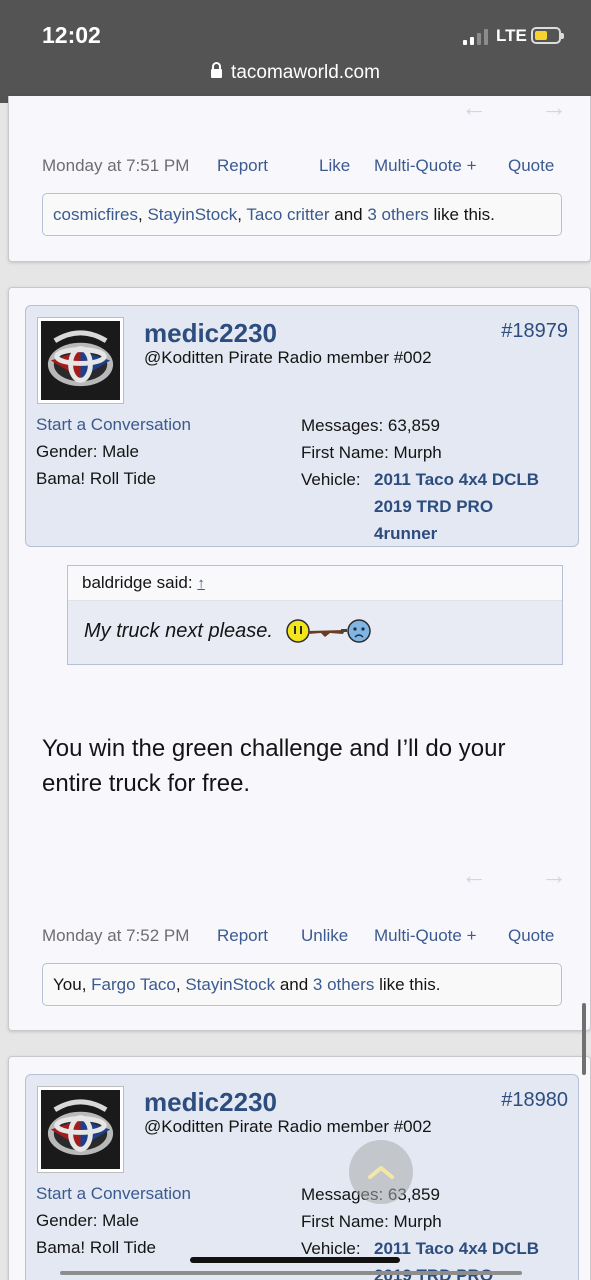 This screenshot has height=1280, width=591. Describe the element at coordinates (370, 425) in the screenshot. I see `user-messages: Messages: 63,859` at that location.